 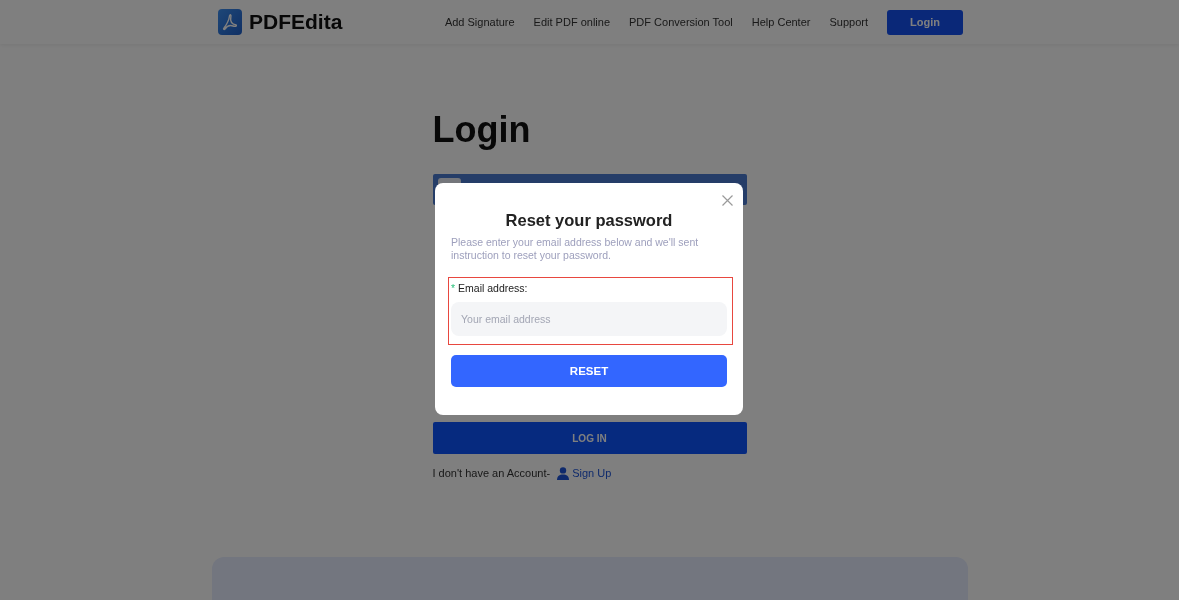 What do you see at coordinates (589, 220) in the screenshot?
I see `dialog-title: Reset your password` at bounding box center [589, 220].